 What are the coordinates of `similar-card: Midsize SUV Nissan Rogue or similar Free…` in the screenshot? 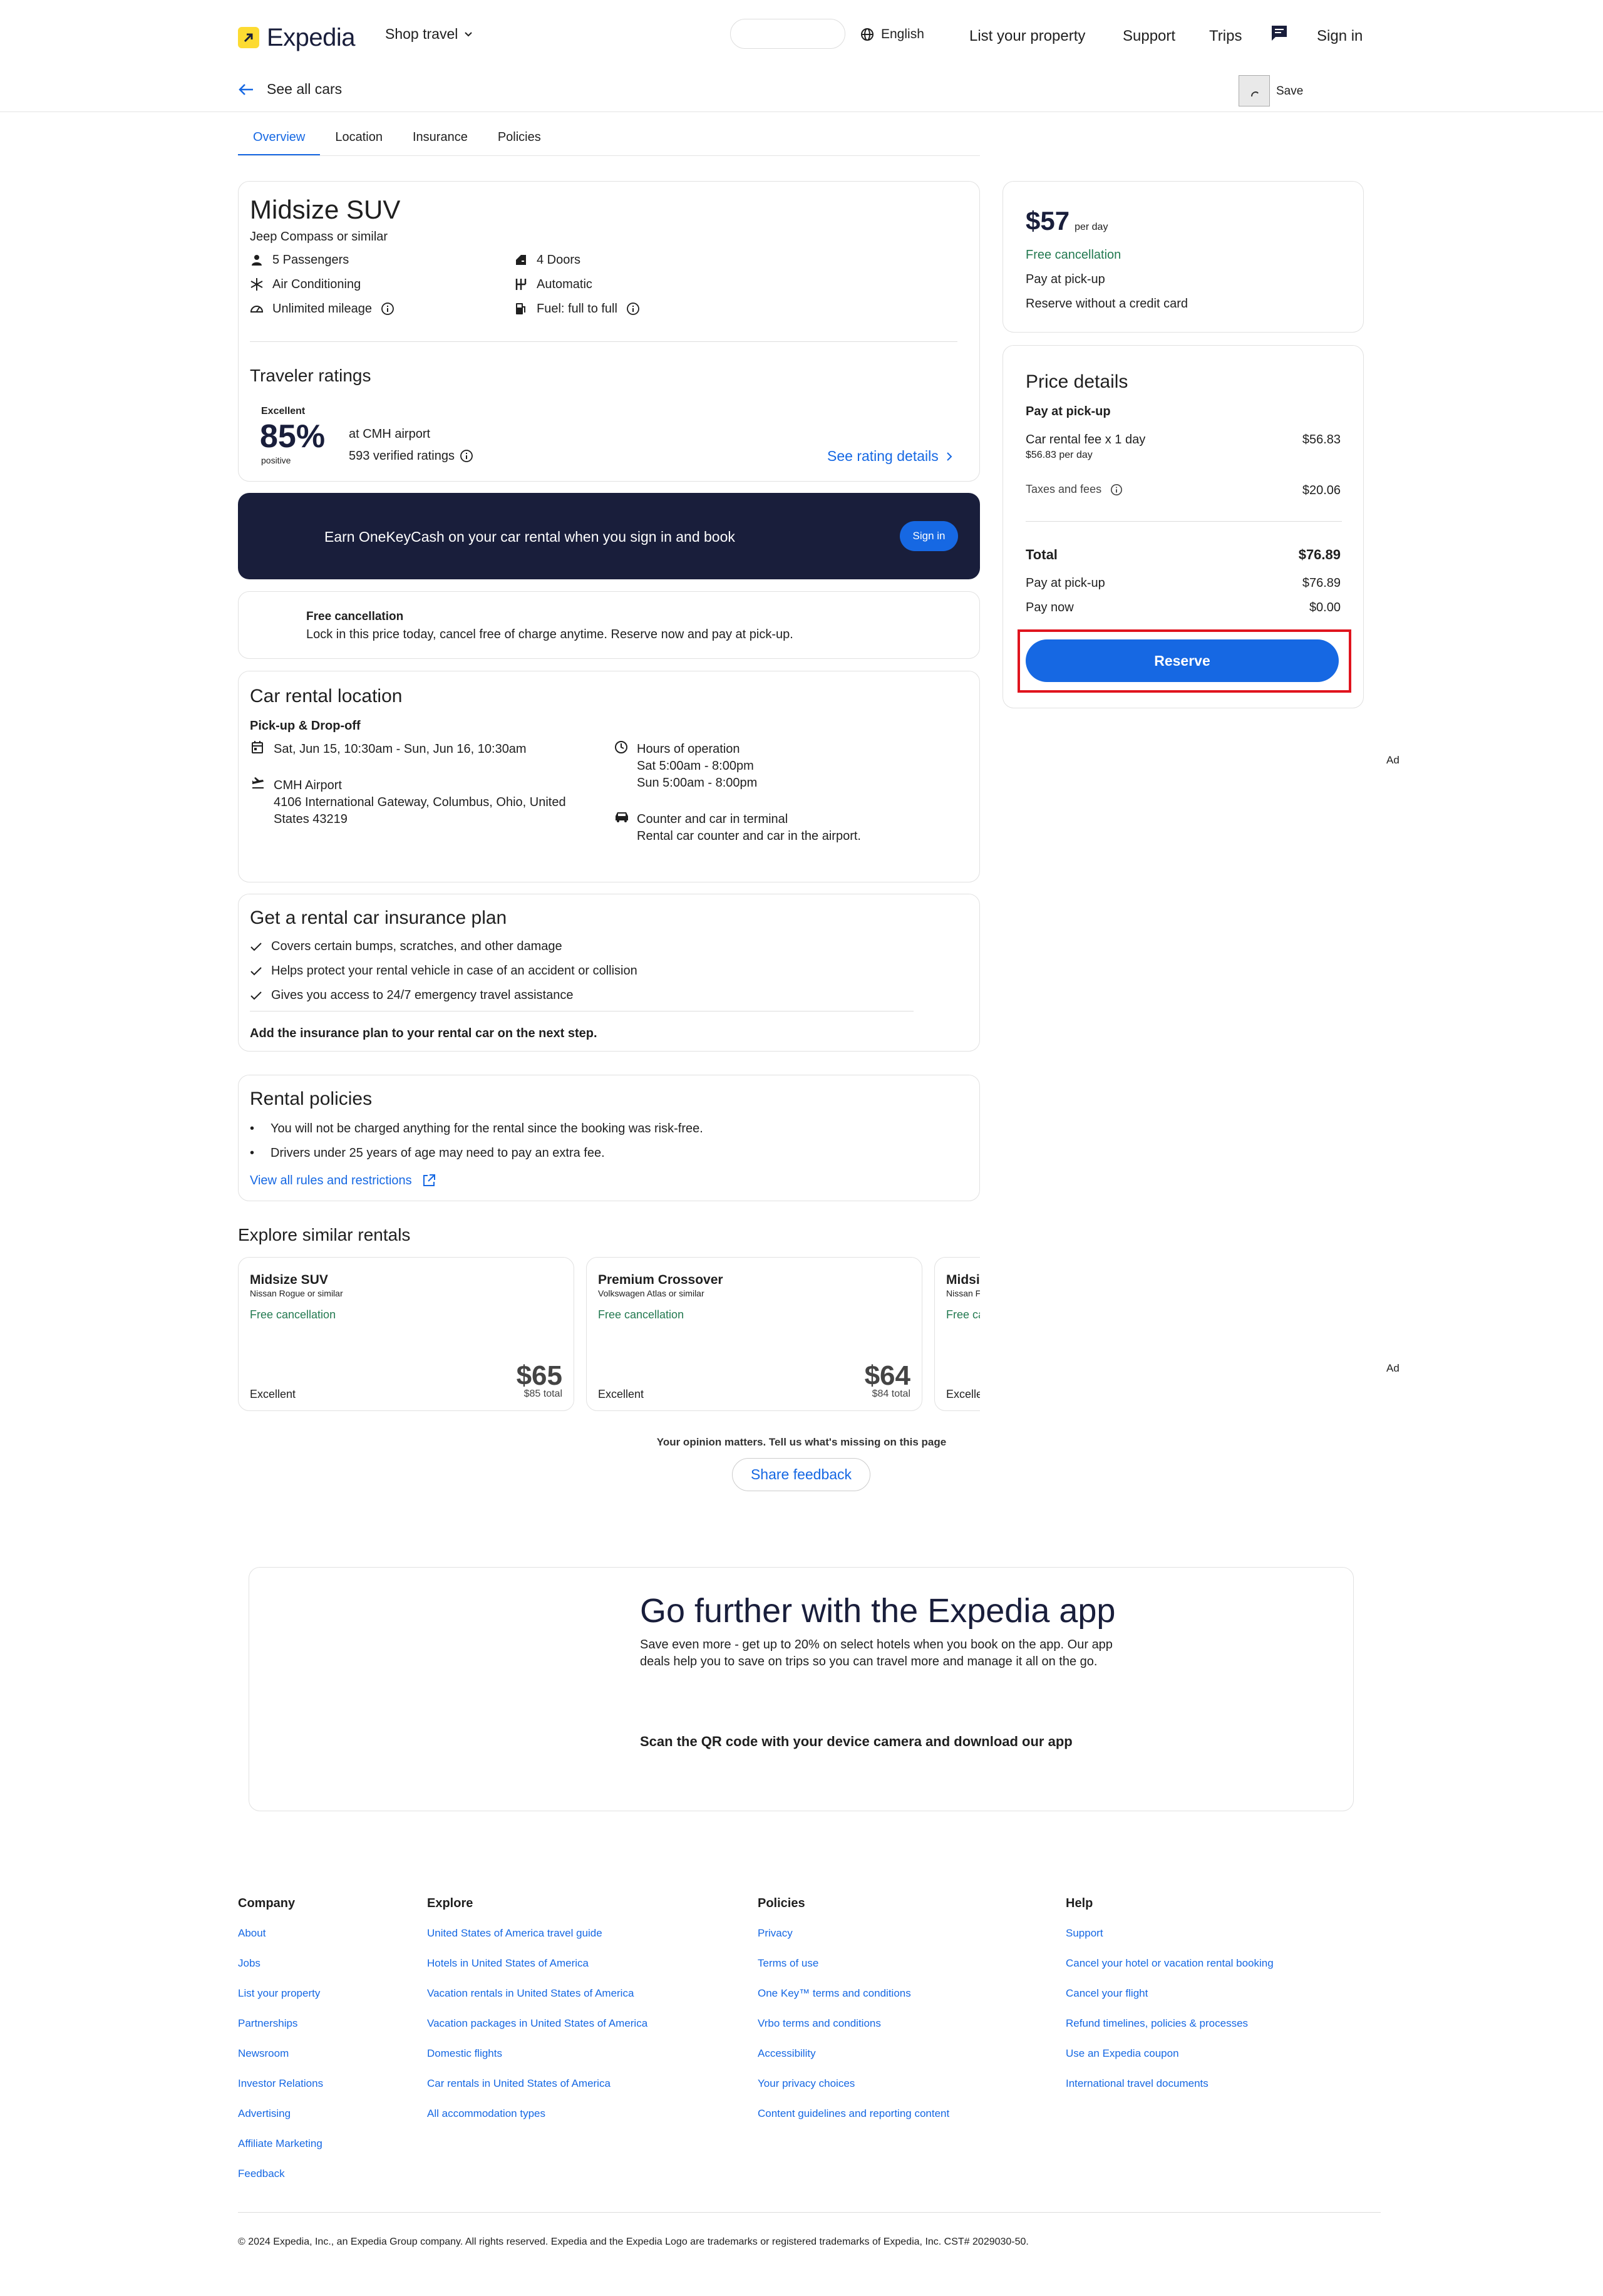 It's located at (406, 1334).